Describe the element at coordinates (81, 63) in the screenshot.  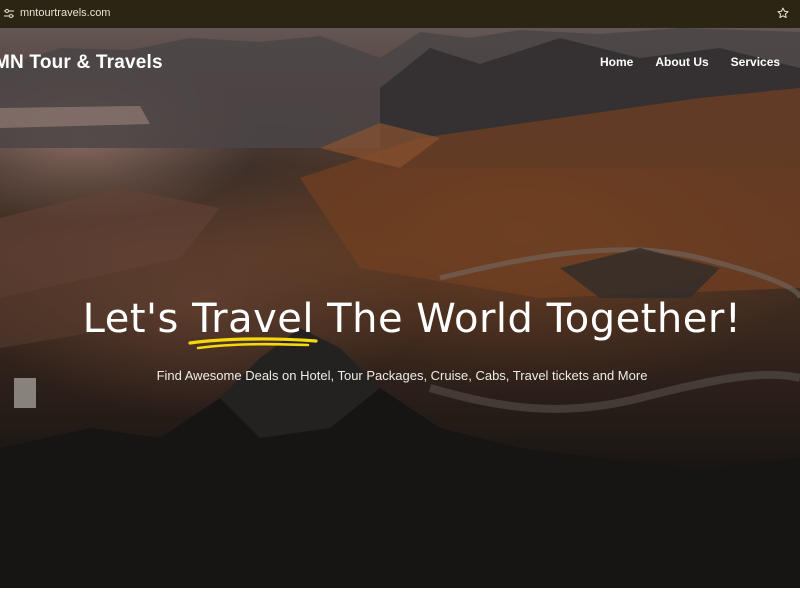
I see `site-logo: MN Tour & Travels` at that location.